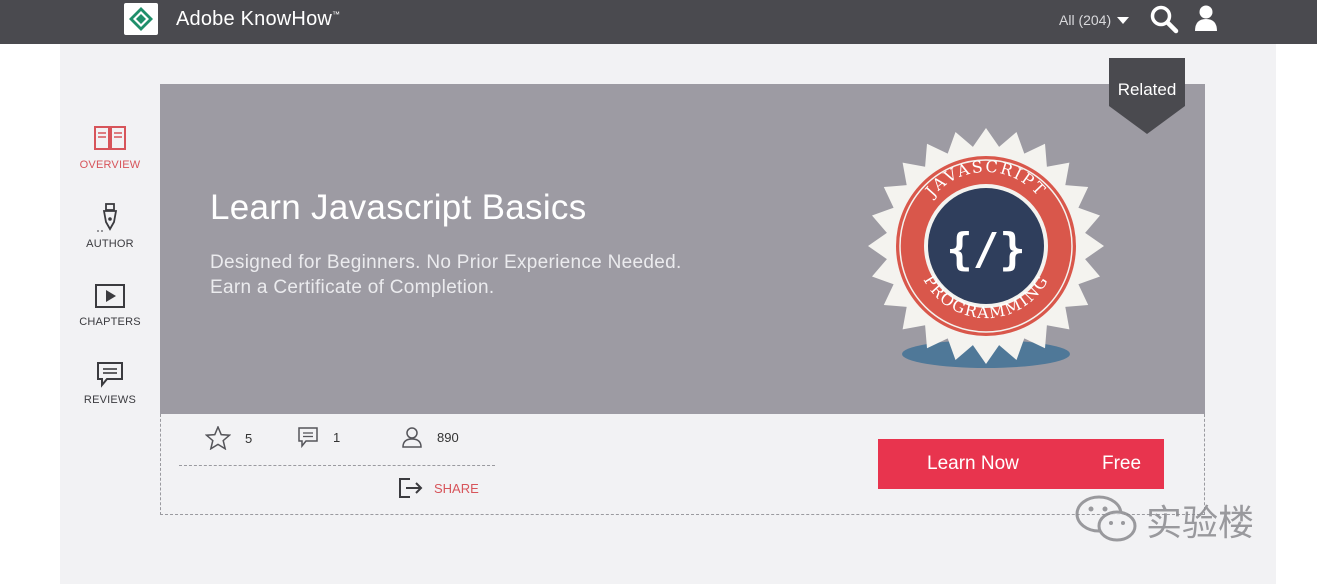  Describe the element at coordinates (1021, 464) in the screenshot. I see `learn-now-button: Learn Now Free` at that location.